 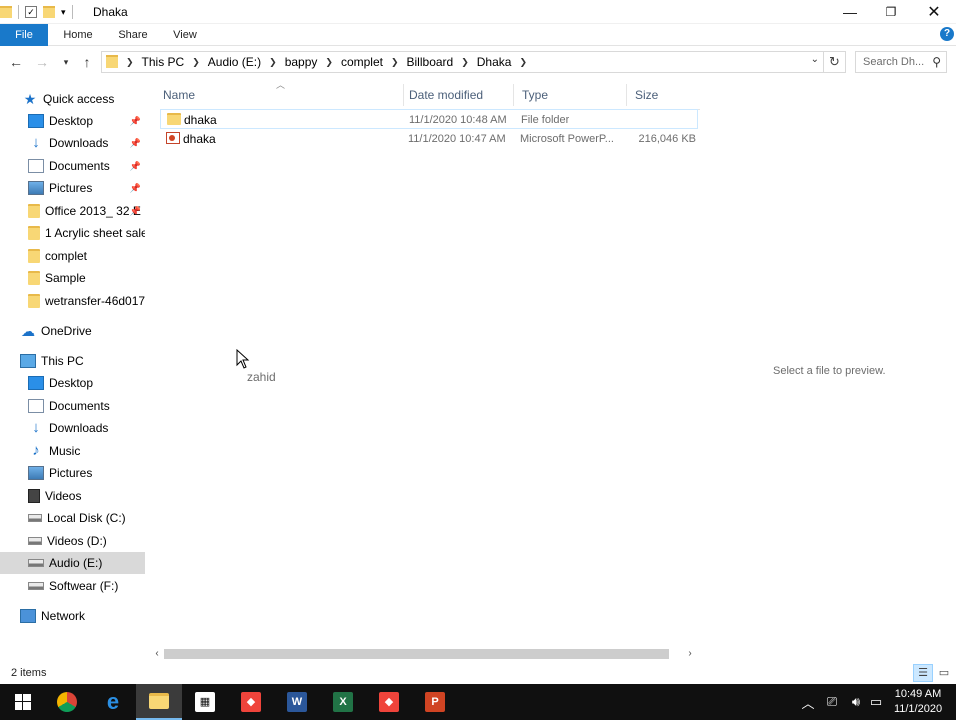 What do you see at coordinates (901, 62) in the screenshot?
I see `search-input: Search Dh... ⚲` at bounding box center [901, 62].